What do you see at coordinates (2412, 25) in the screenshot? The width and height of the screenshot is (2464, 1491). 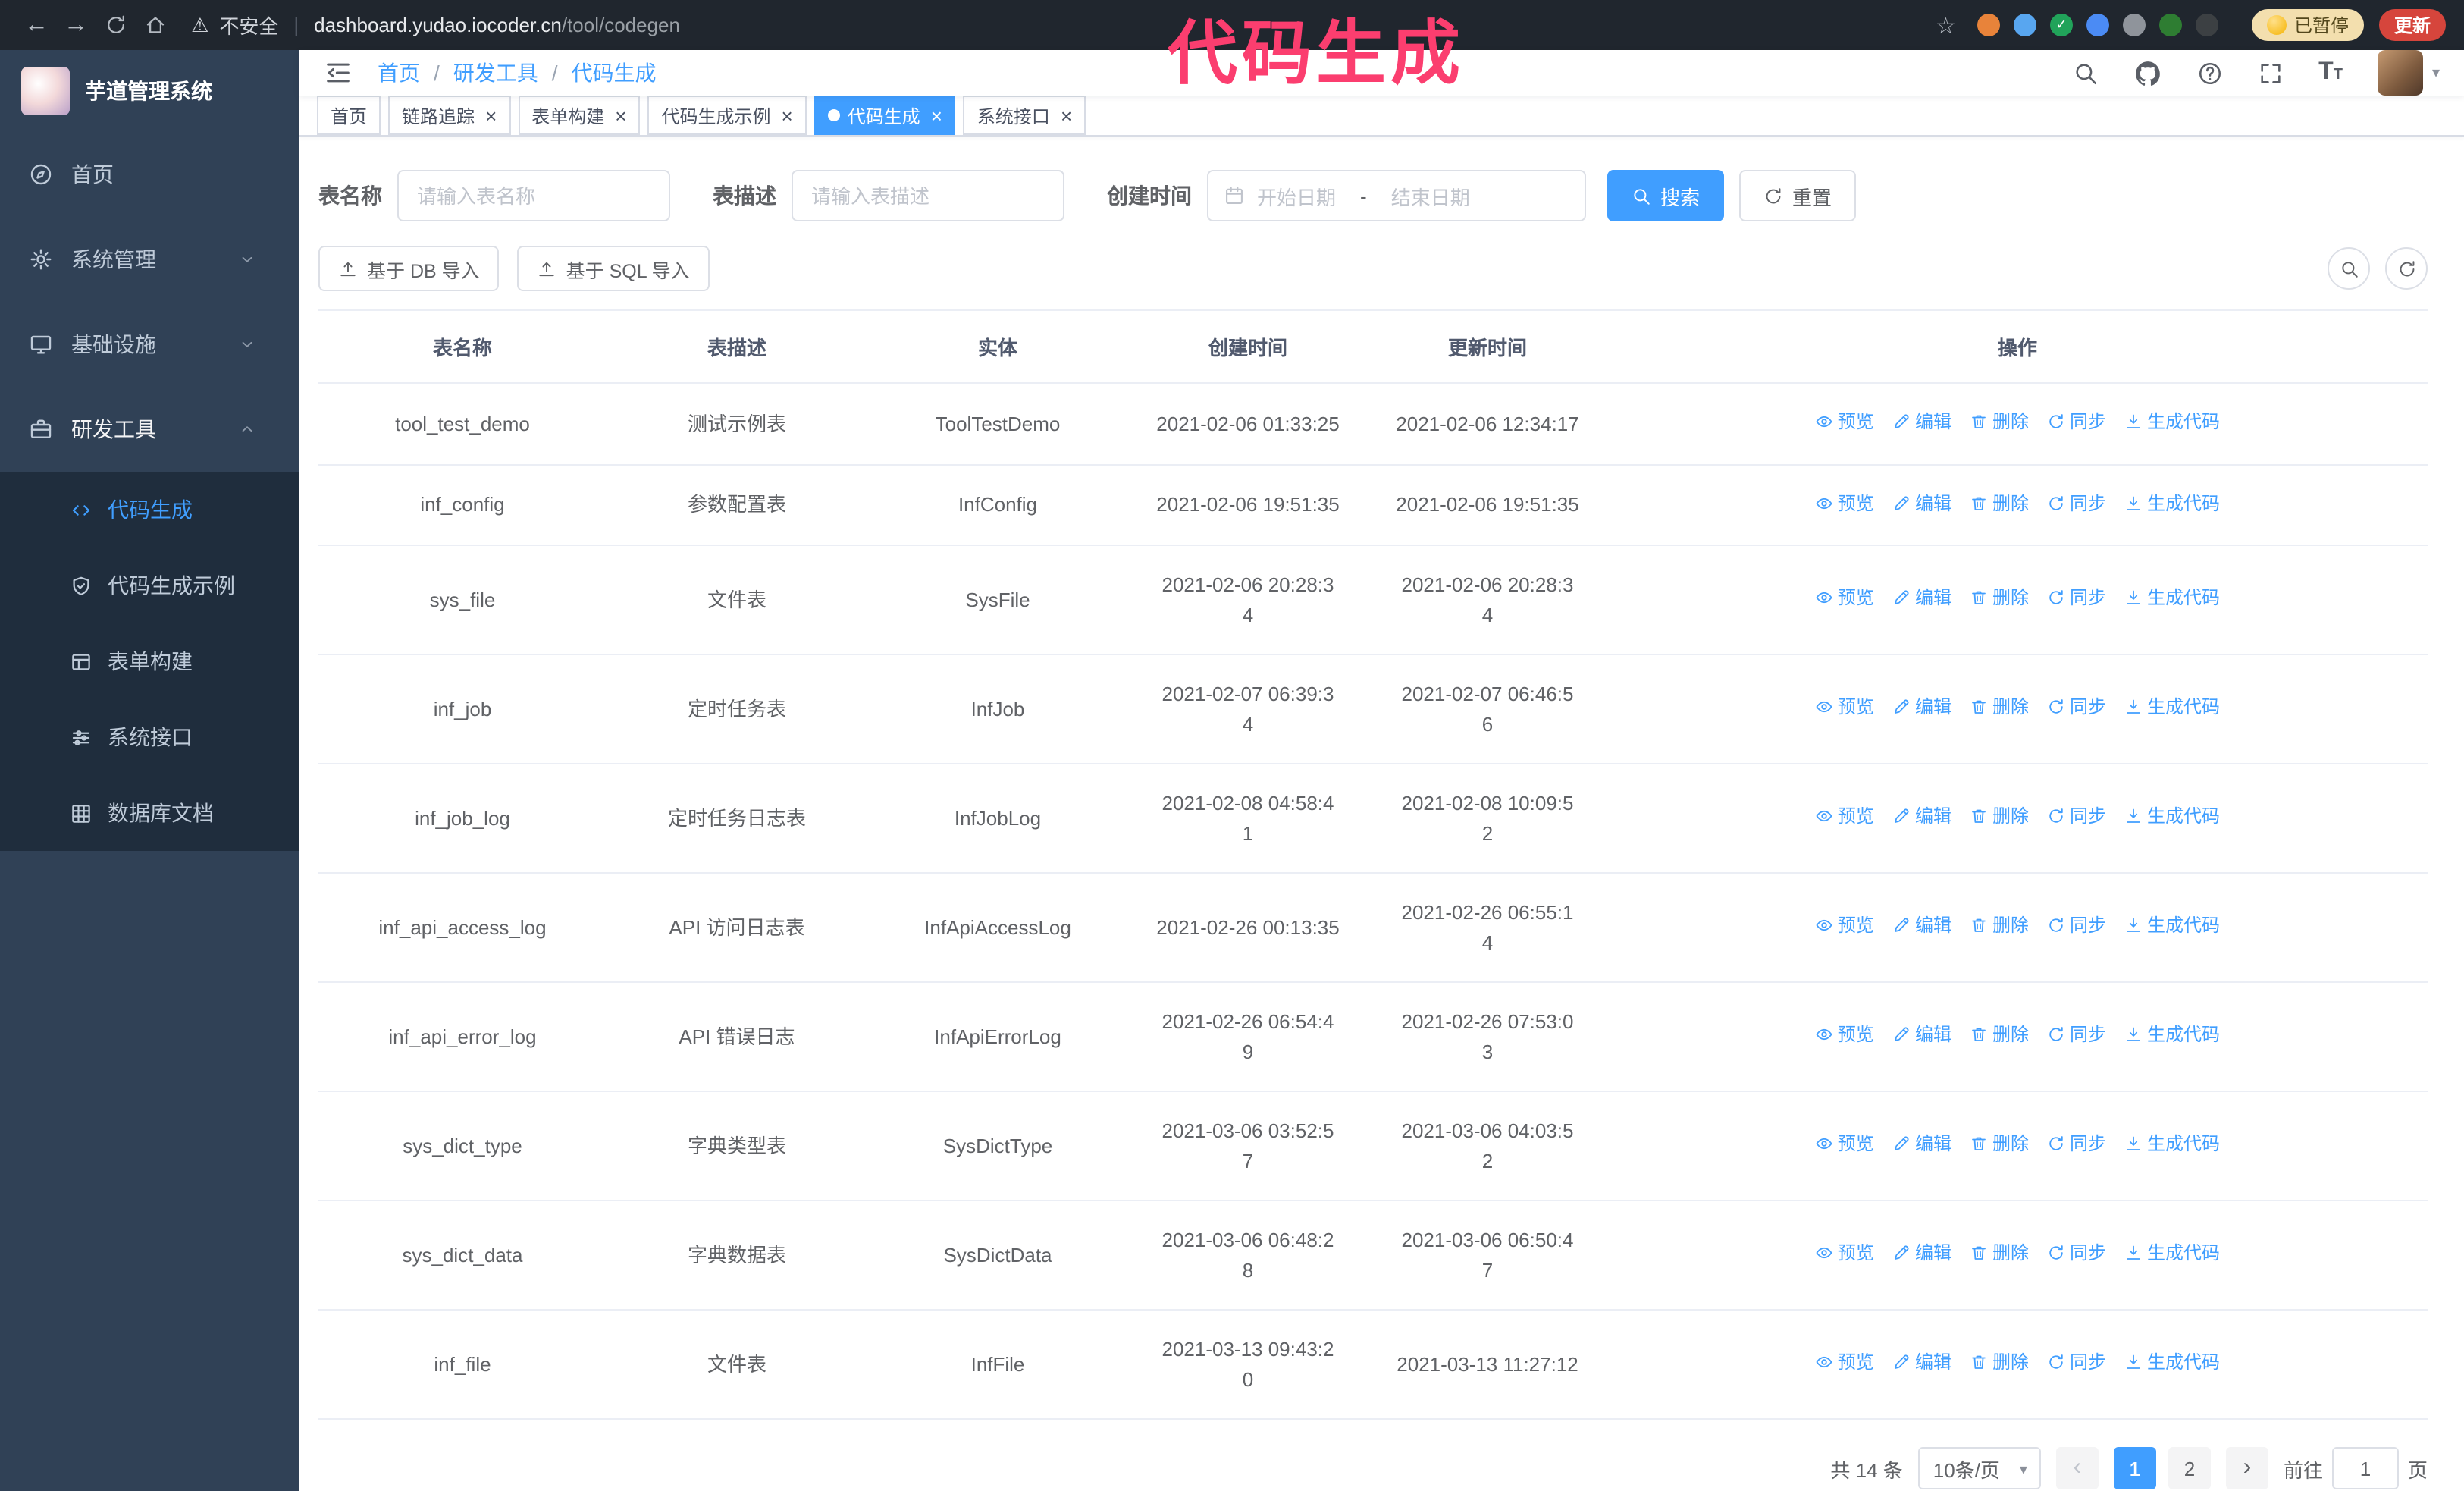 I see `update-button: 更新` at bounding box center [2412, 25].